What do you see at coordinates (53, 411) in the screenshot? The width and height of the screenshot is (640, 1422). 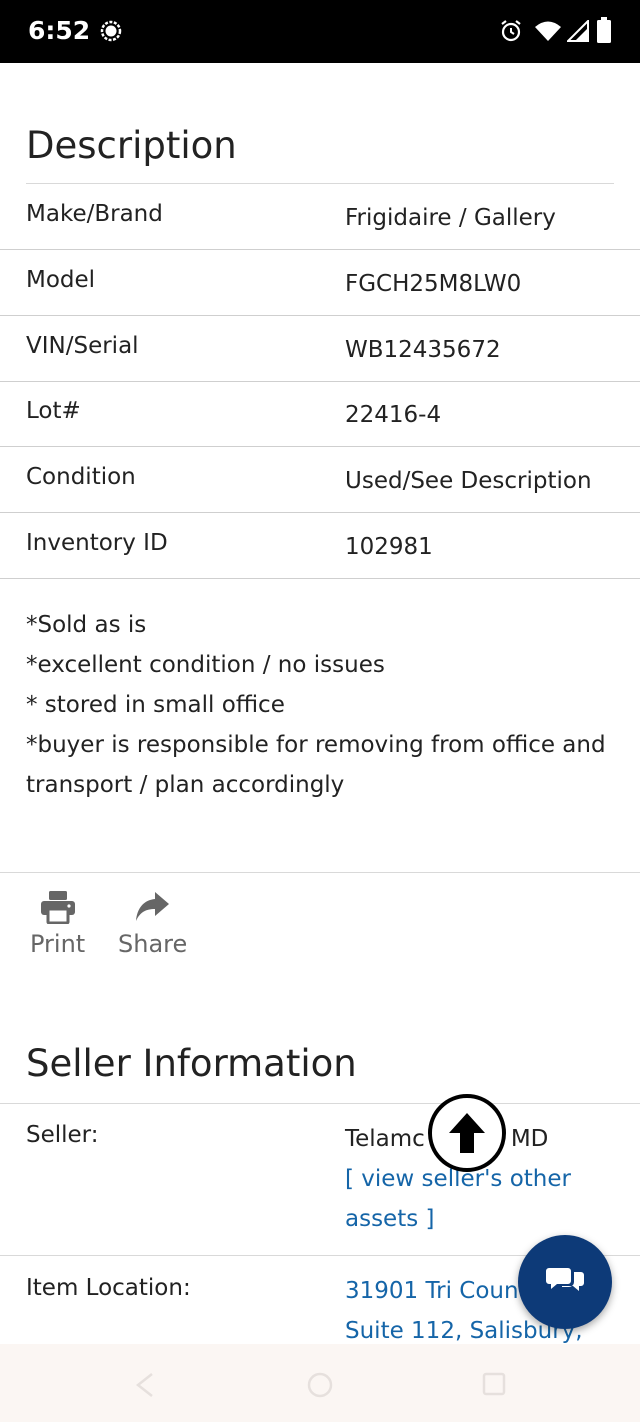 I see `spec-label: Lot#` at bounding box center [53, 411].